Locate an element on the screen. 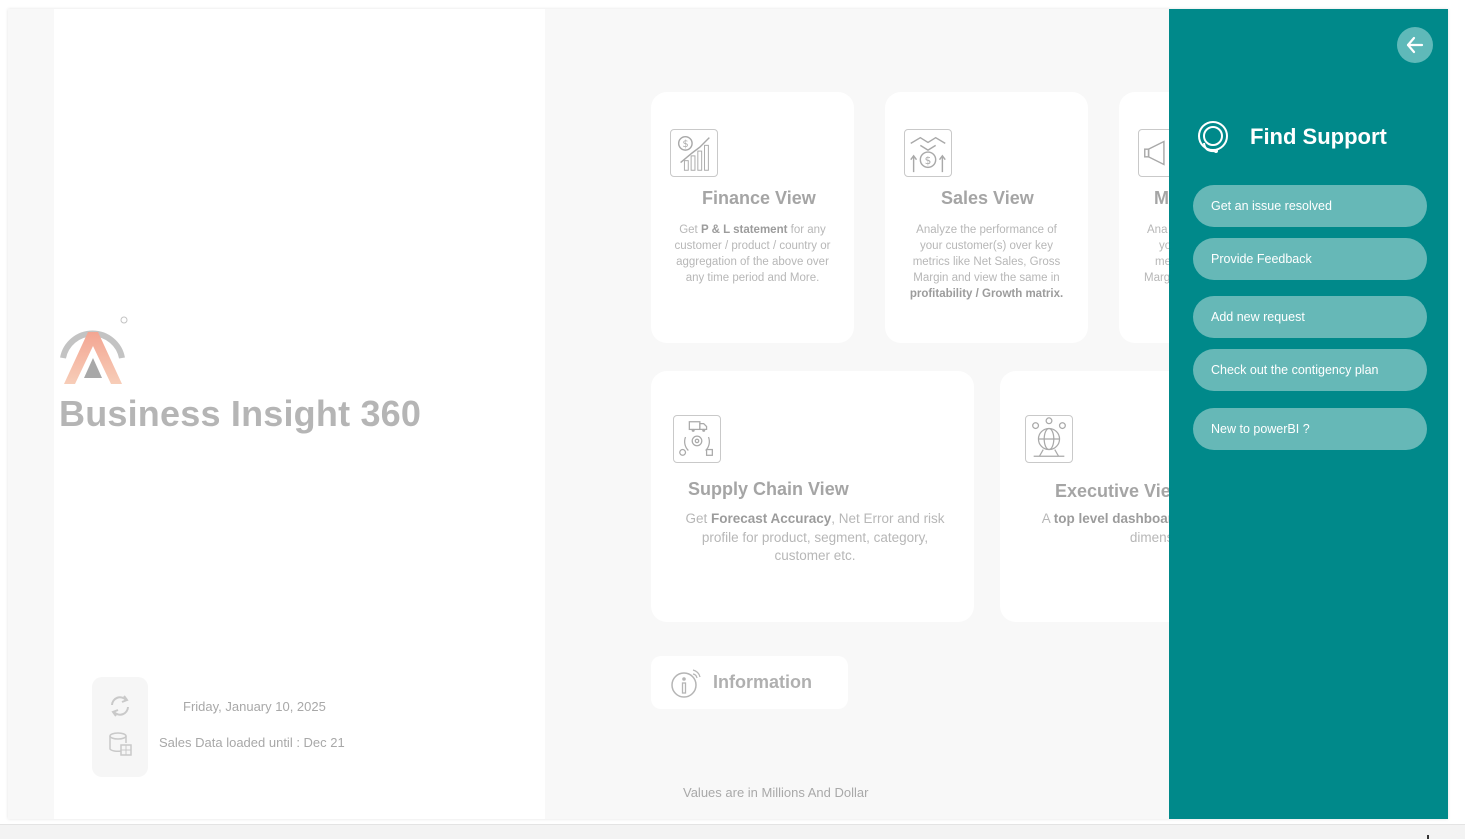 The width and height of the screenshot is (1465, 839). add-new-request-button: Add new request is located at coordinates (1310, 317).